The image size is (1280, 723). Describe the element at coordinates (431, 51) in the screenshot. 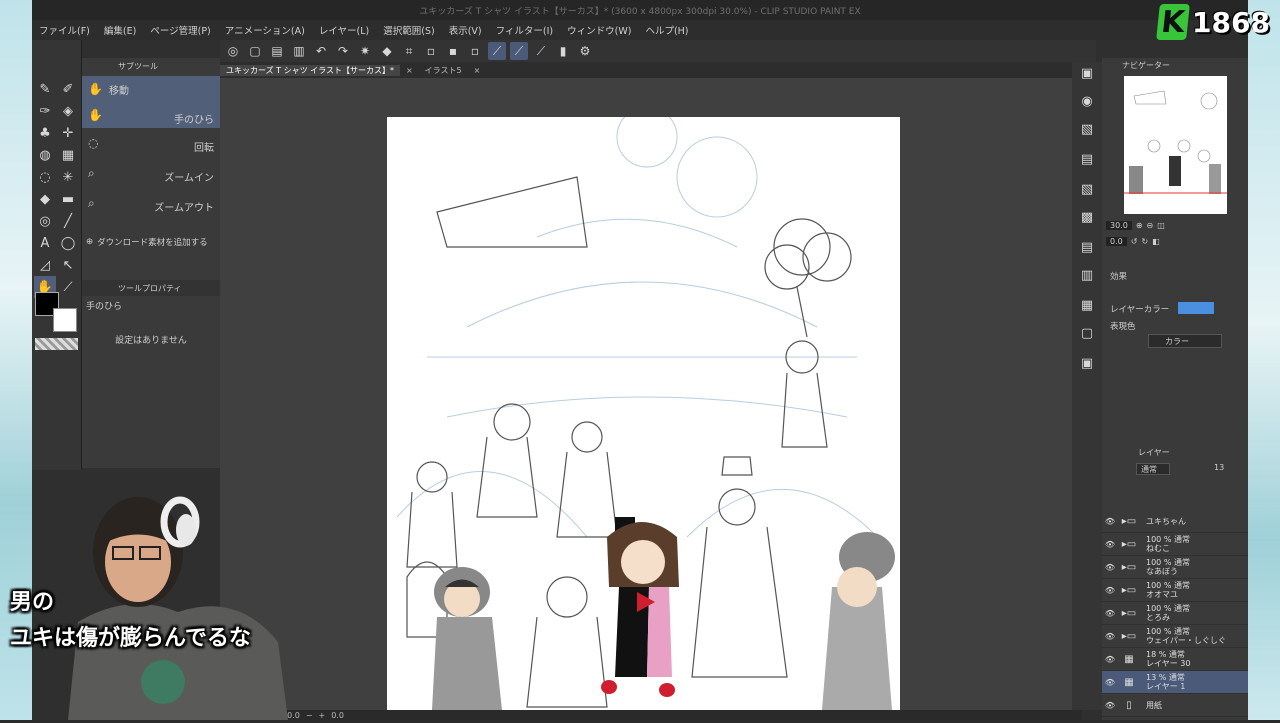

I see `deselect-icon: ▫` at that location.